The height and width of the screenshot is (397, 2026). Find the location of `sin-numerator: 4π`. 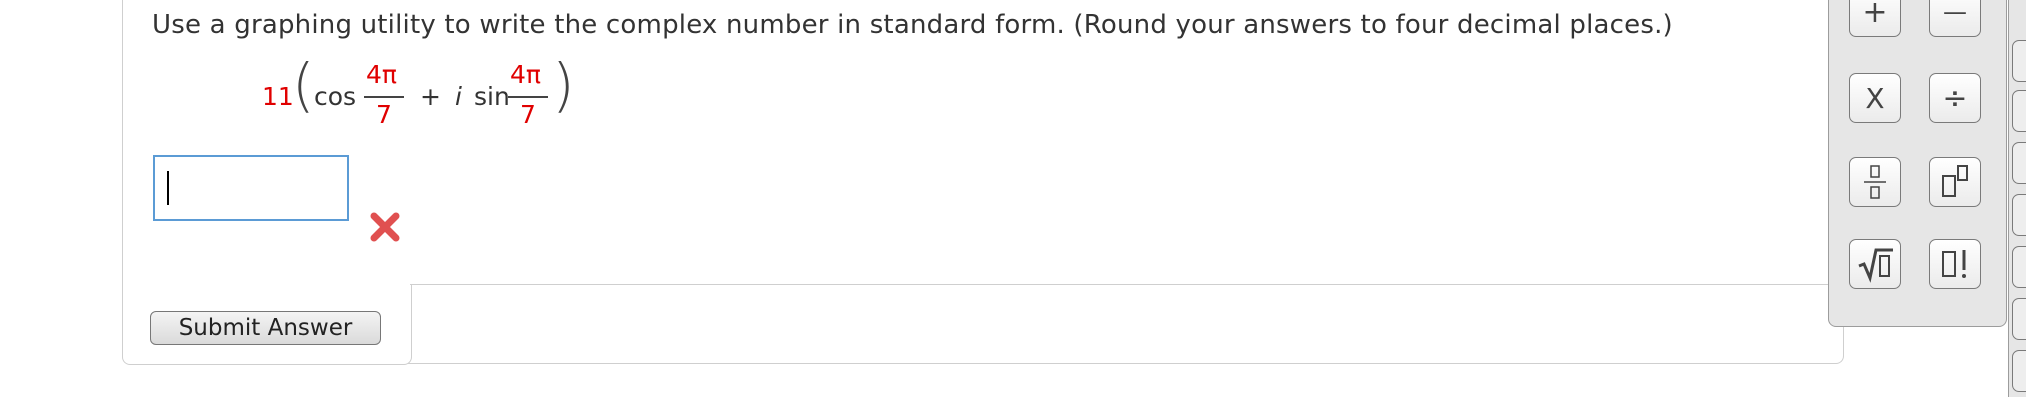

sin-numerator: 4π is located at coordinates (525, 74).